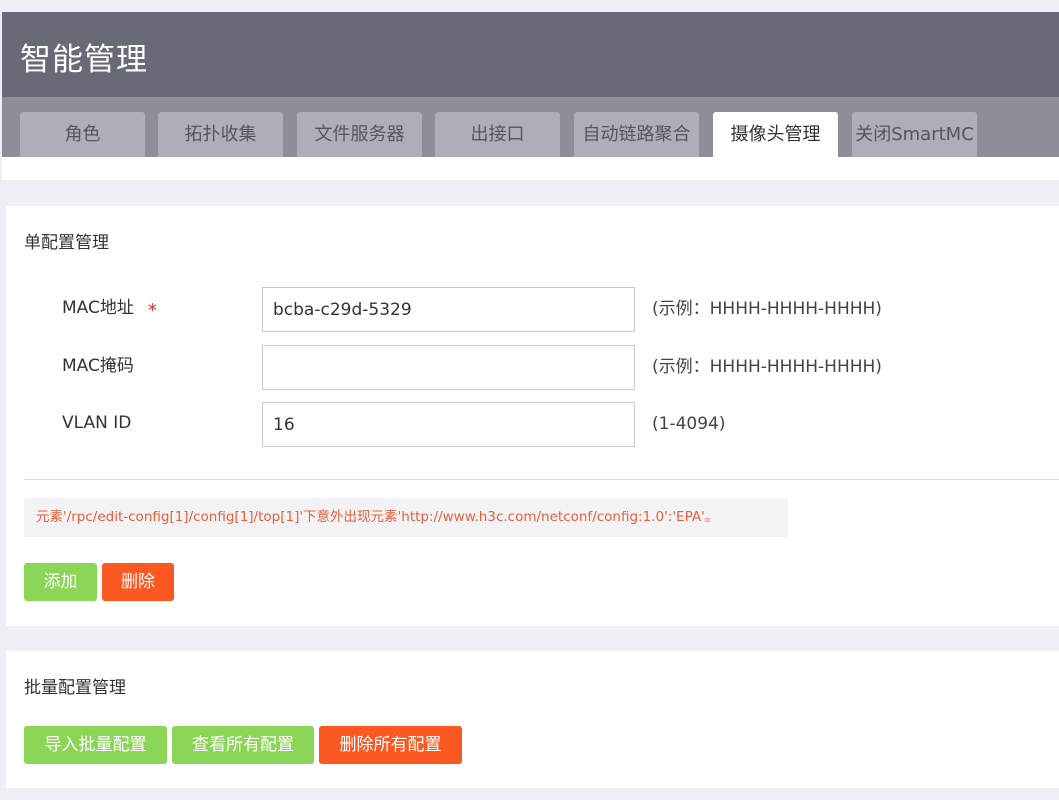 The image size is (1059, 800). Describe the element at coordinates (75, 688) in the screenshot. I see `batch-config-title: 批量配置管理` at that location.